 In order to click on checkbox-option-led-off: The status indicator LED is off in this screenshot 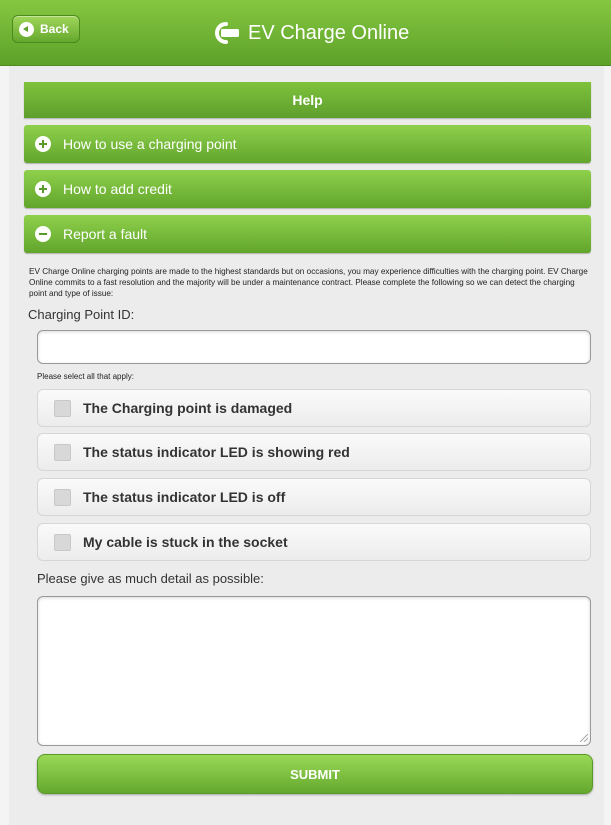, I will do `click(314, 497)`.